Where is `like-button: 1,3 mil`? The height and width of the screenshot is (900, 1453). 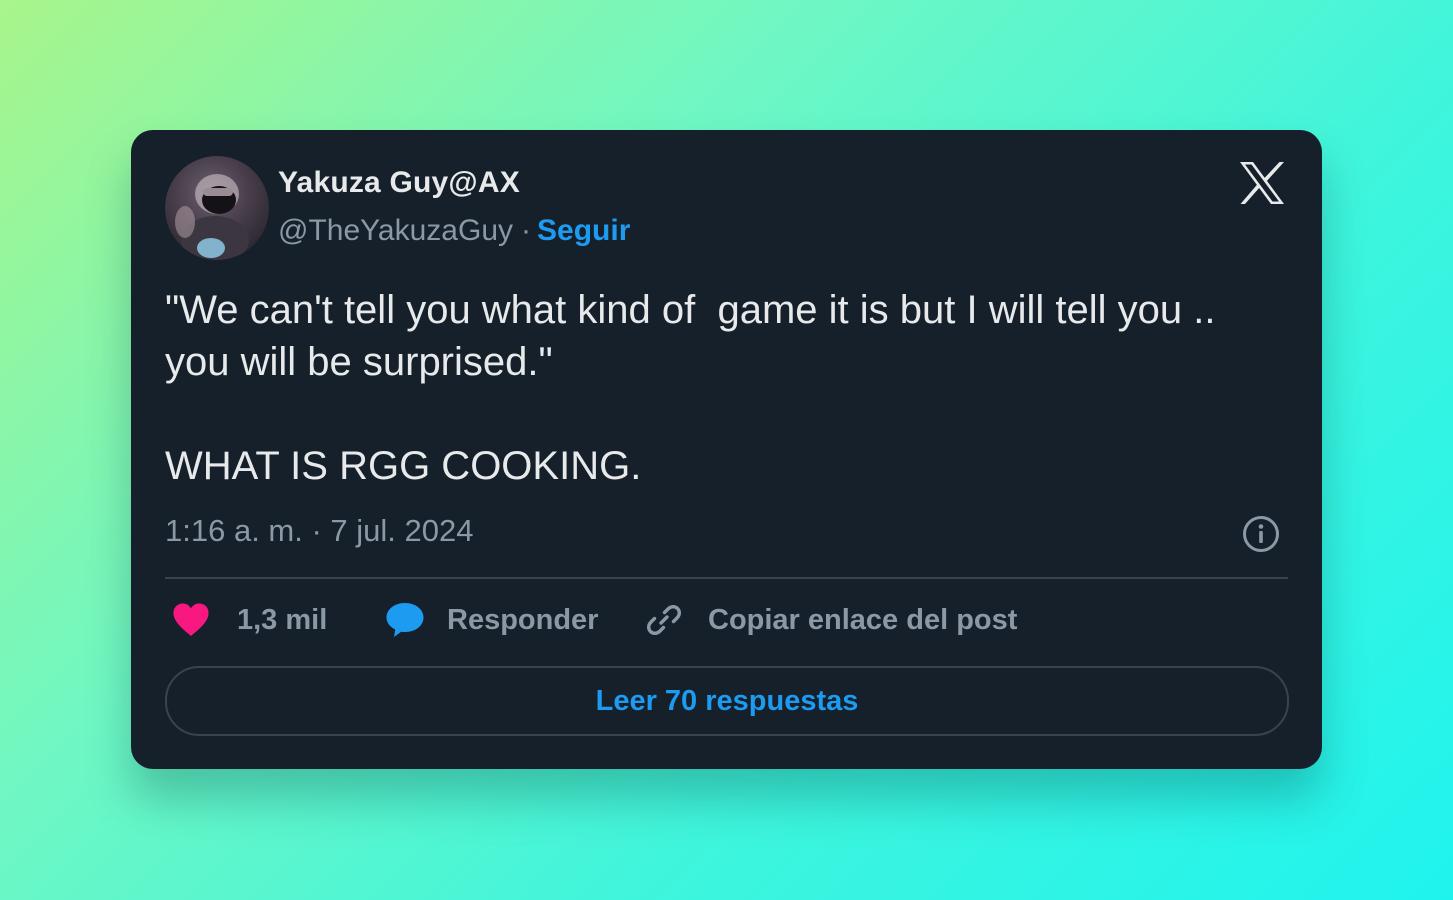 like-button: 1,3 mil is located at coordinates (249, 620).